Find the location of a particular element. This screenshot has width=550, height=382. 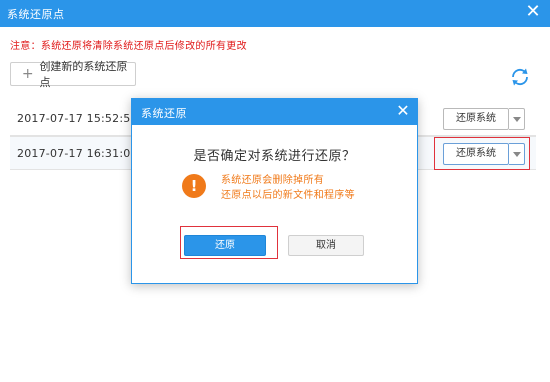

close-icon: ✕ is located at coordinates (533, 12).